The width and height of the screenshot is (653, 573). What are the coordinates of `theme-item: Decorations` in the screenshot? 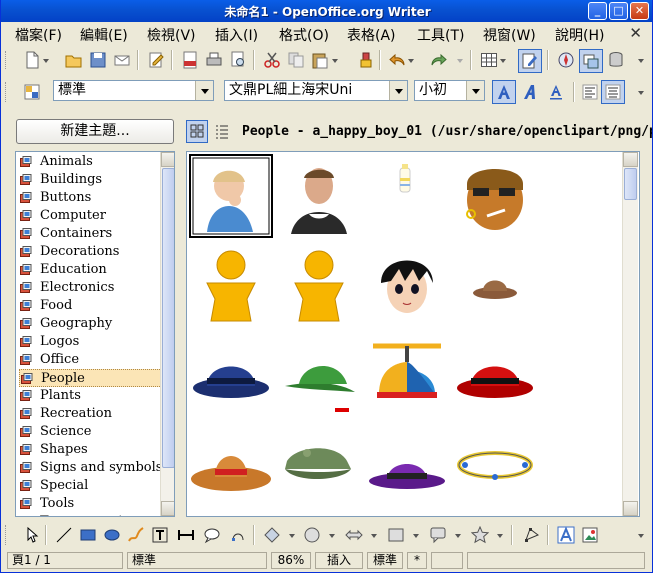 It's located at (90, 252).